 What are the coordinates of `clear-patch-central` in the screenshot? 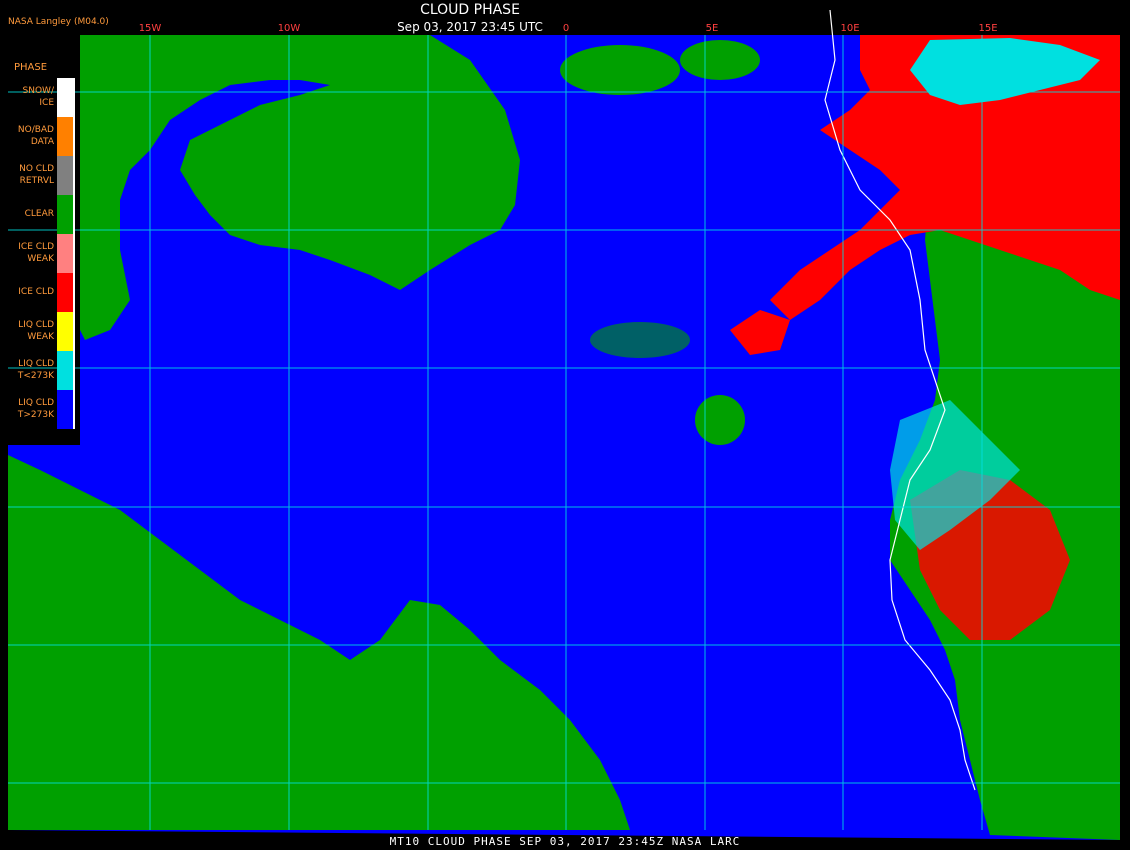 It's located at (640, 340).